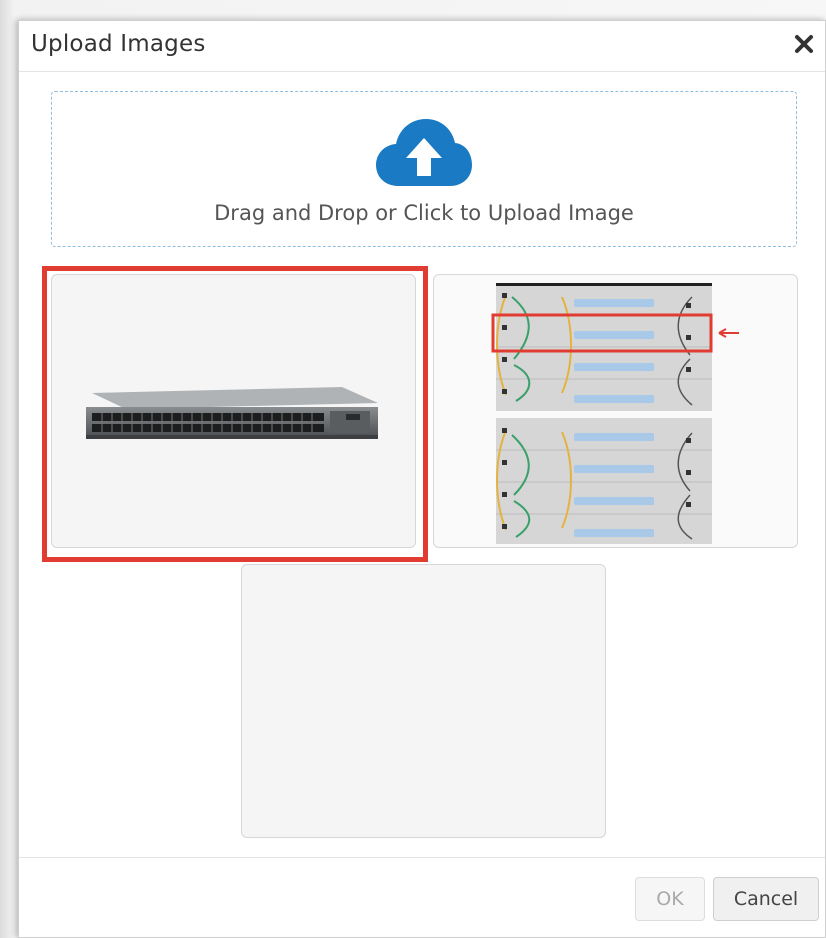 This screenshot has width=826, height=938. What do you see at coordinates (670, 899) in the screenshot?
I see `ok-button: OK` at bounding box center [670, 899].